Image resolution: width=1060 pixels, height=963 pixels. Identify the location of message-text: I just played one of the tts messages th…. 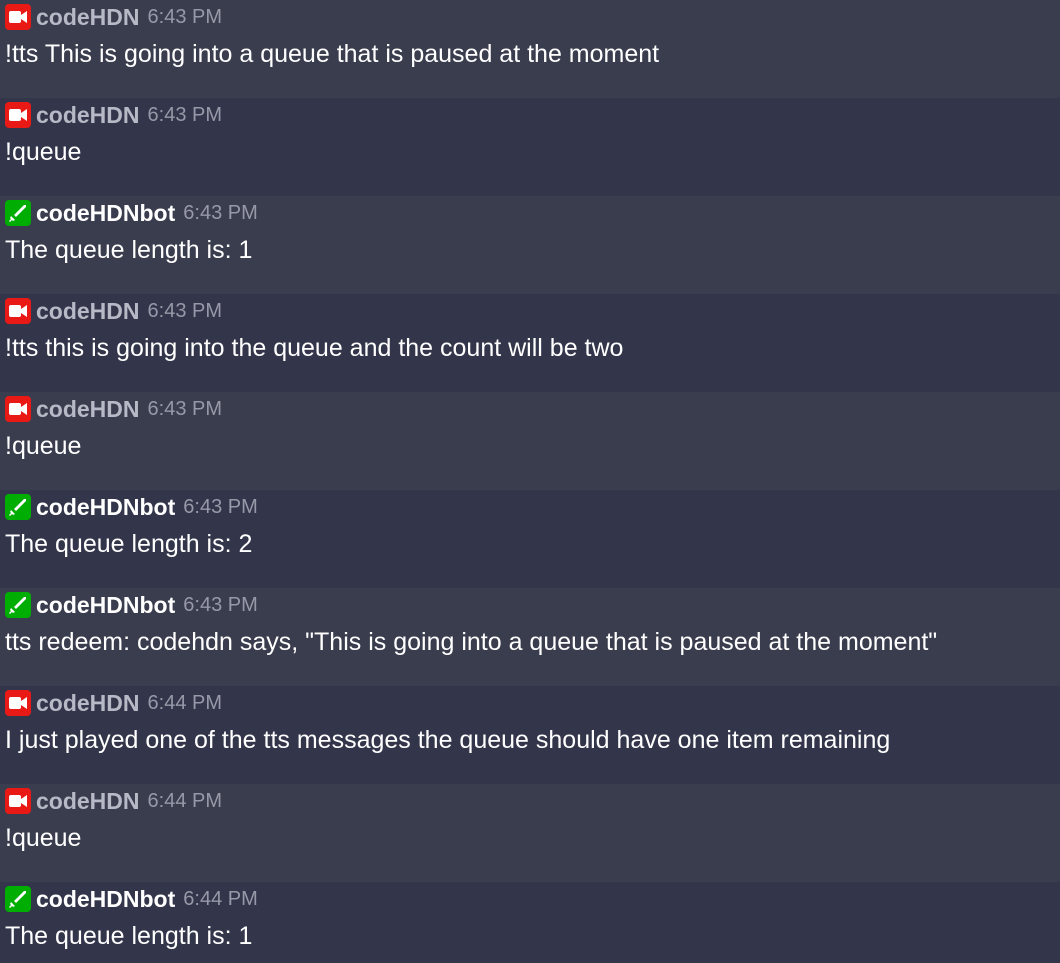
(448, 740).